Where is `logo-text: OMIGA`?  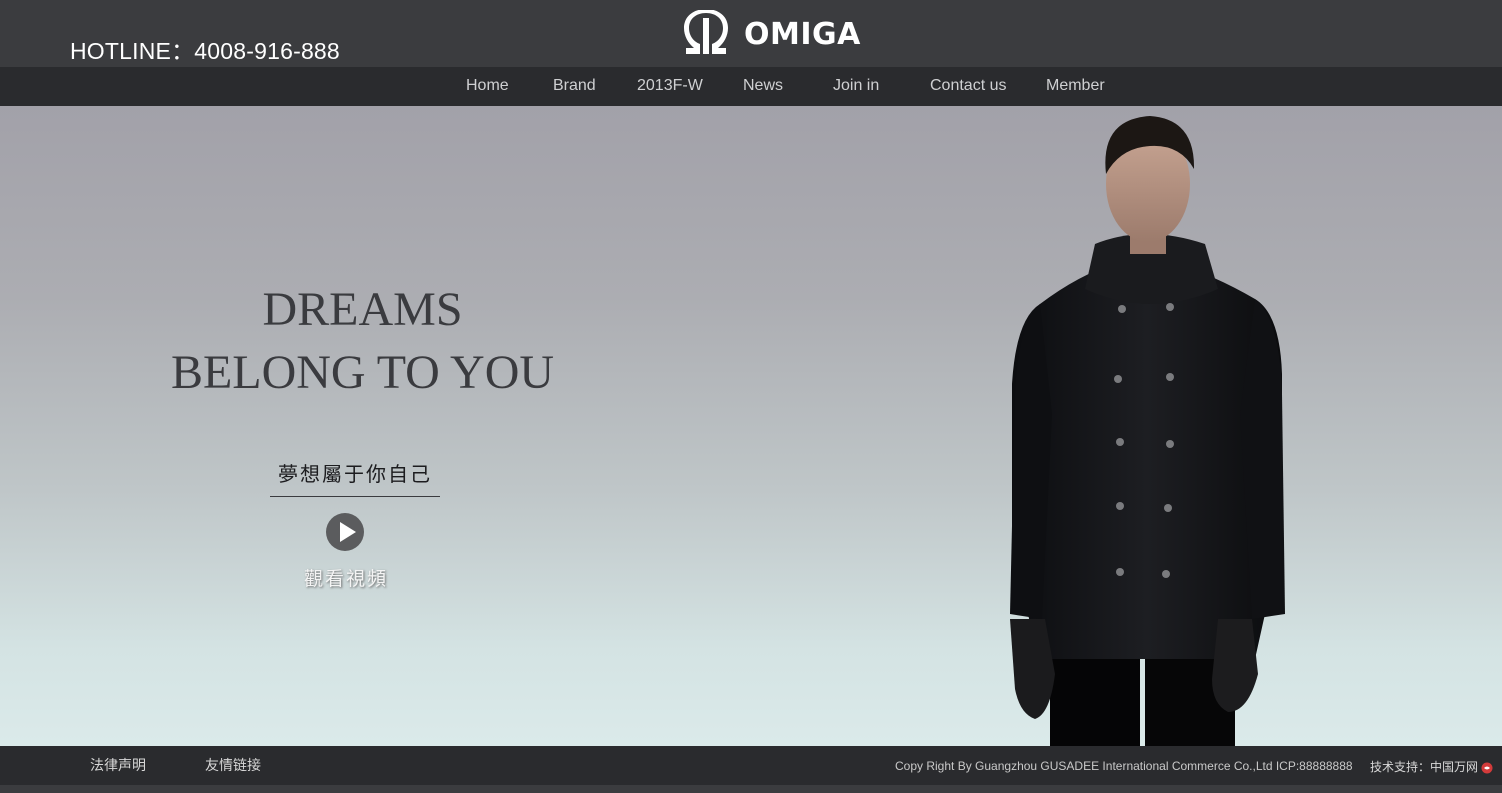 logo-text: OMIGA is located at coordinates (802, 34).